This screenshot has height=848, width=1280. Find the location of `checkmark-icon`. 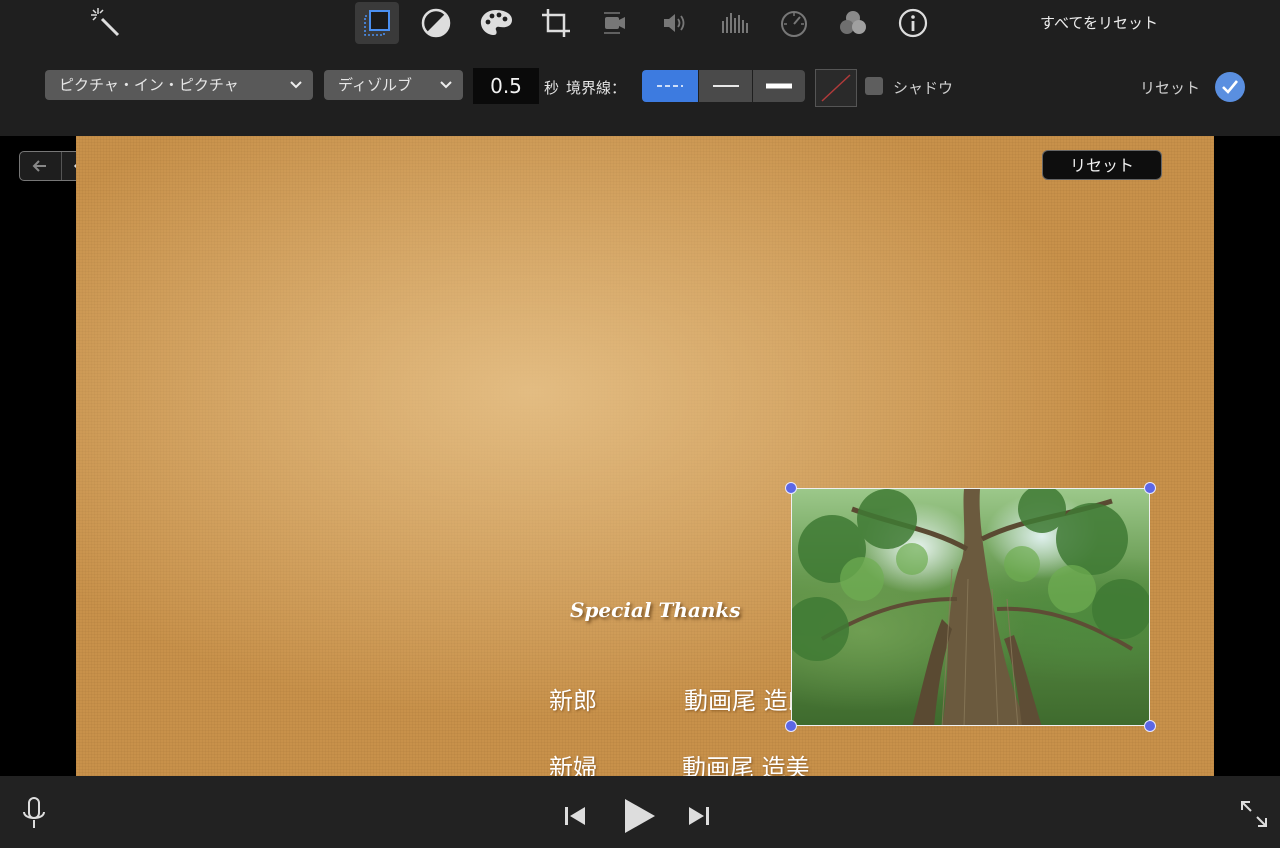

checkmark-icon is located at coordinates (1230, 87).